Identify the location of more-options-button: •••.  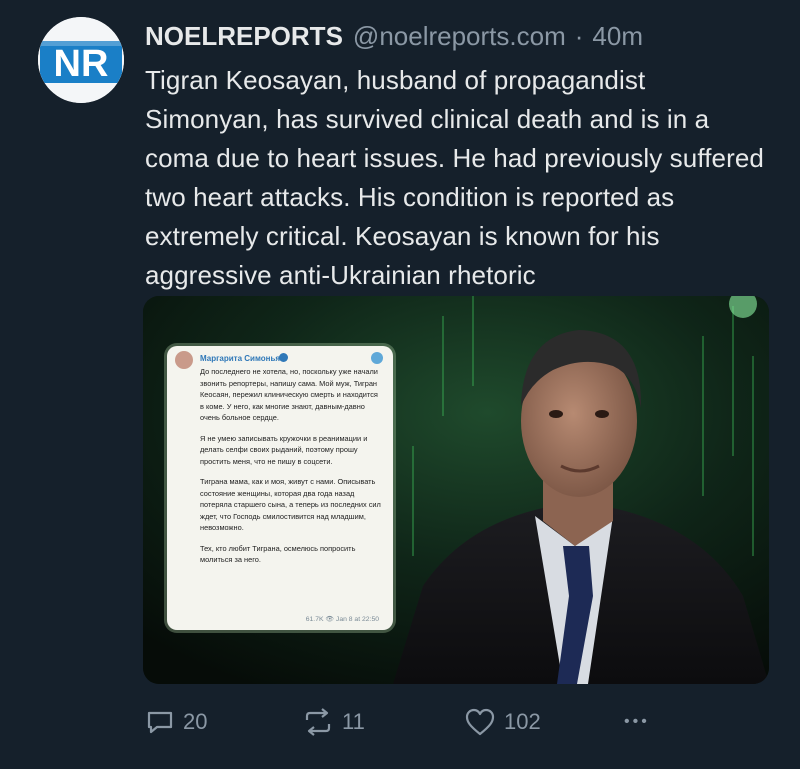
(637, 722).